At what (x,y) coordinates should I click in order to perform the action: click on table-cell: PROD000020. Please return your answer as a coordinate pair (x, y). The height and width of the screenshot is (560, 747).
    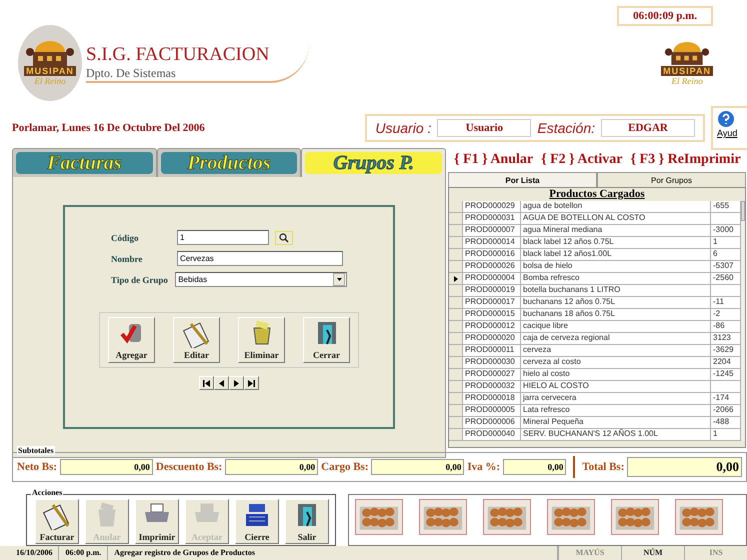
    Looking at the image, I should click on (492, 339).